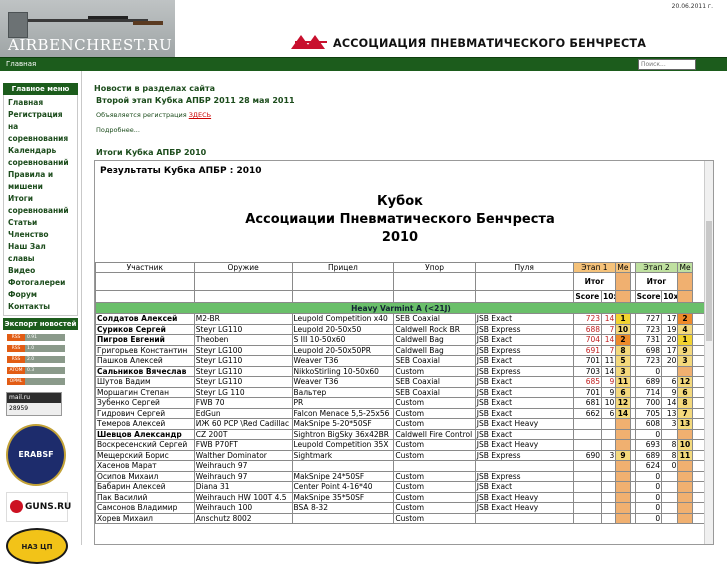 The width and height of the screenshot is (727, 564). Describe the element at coordinates (45, 370) in the screenshot. I see `feed-version-label: 0.3` at that location.